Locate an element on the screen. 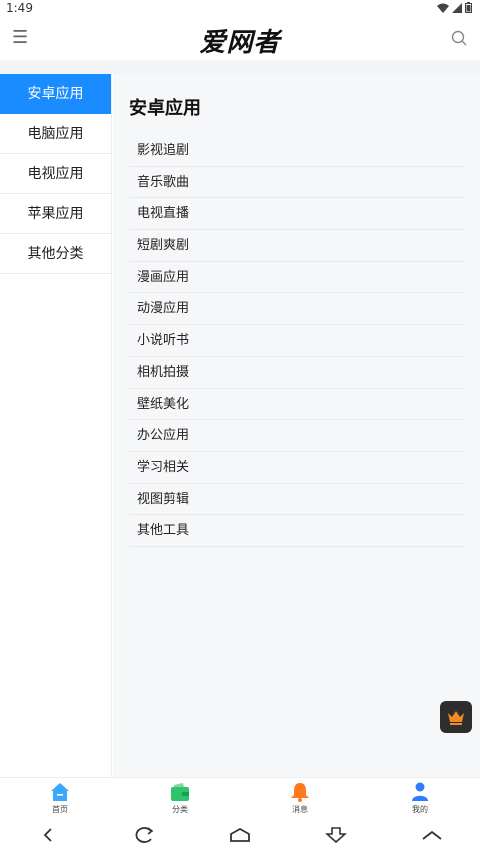 The width and height of the screenshot is (480, 850). back-icon is located at coordinates (48, 835).